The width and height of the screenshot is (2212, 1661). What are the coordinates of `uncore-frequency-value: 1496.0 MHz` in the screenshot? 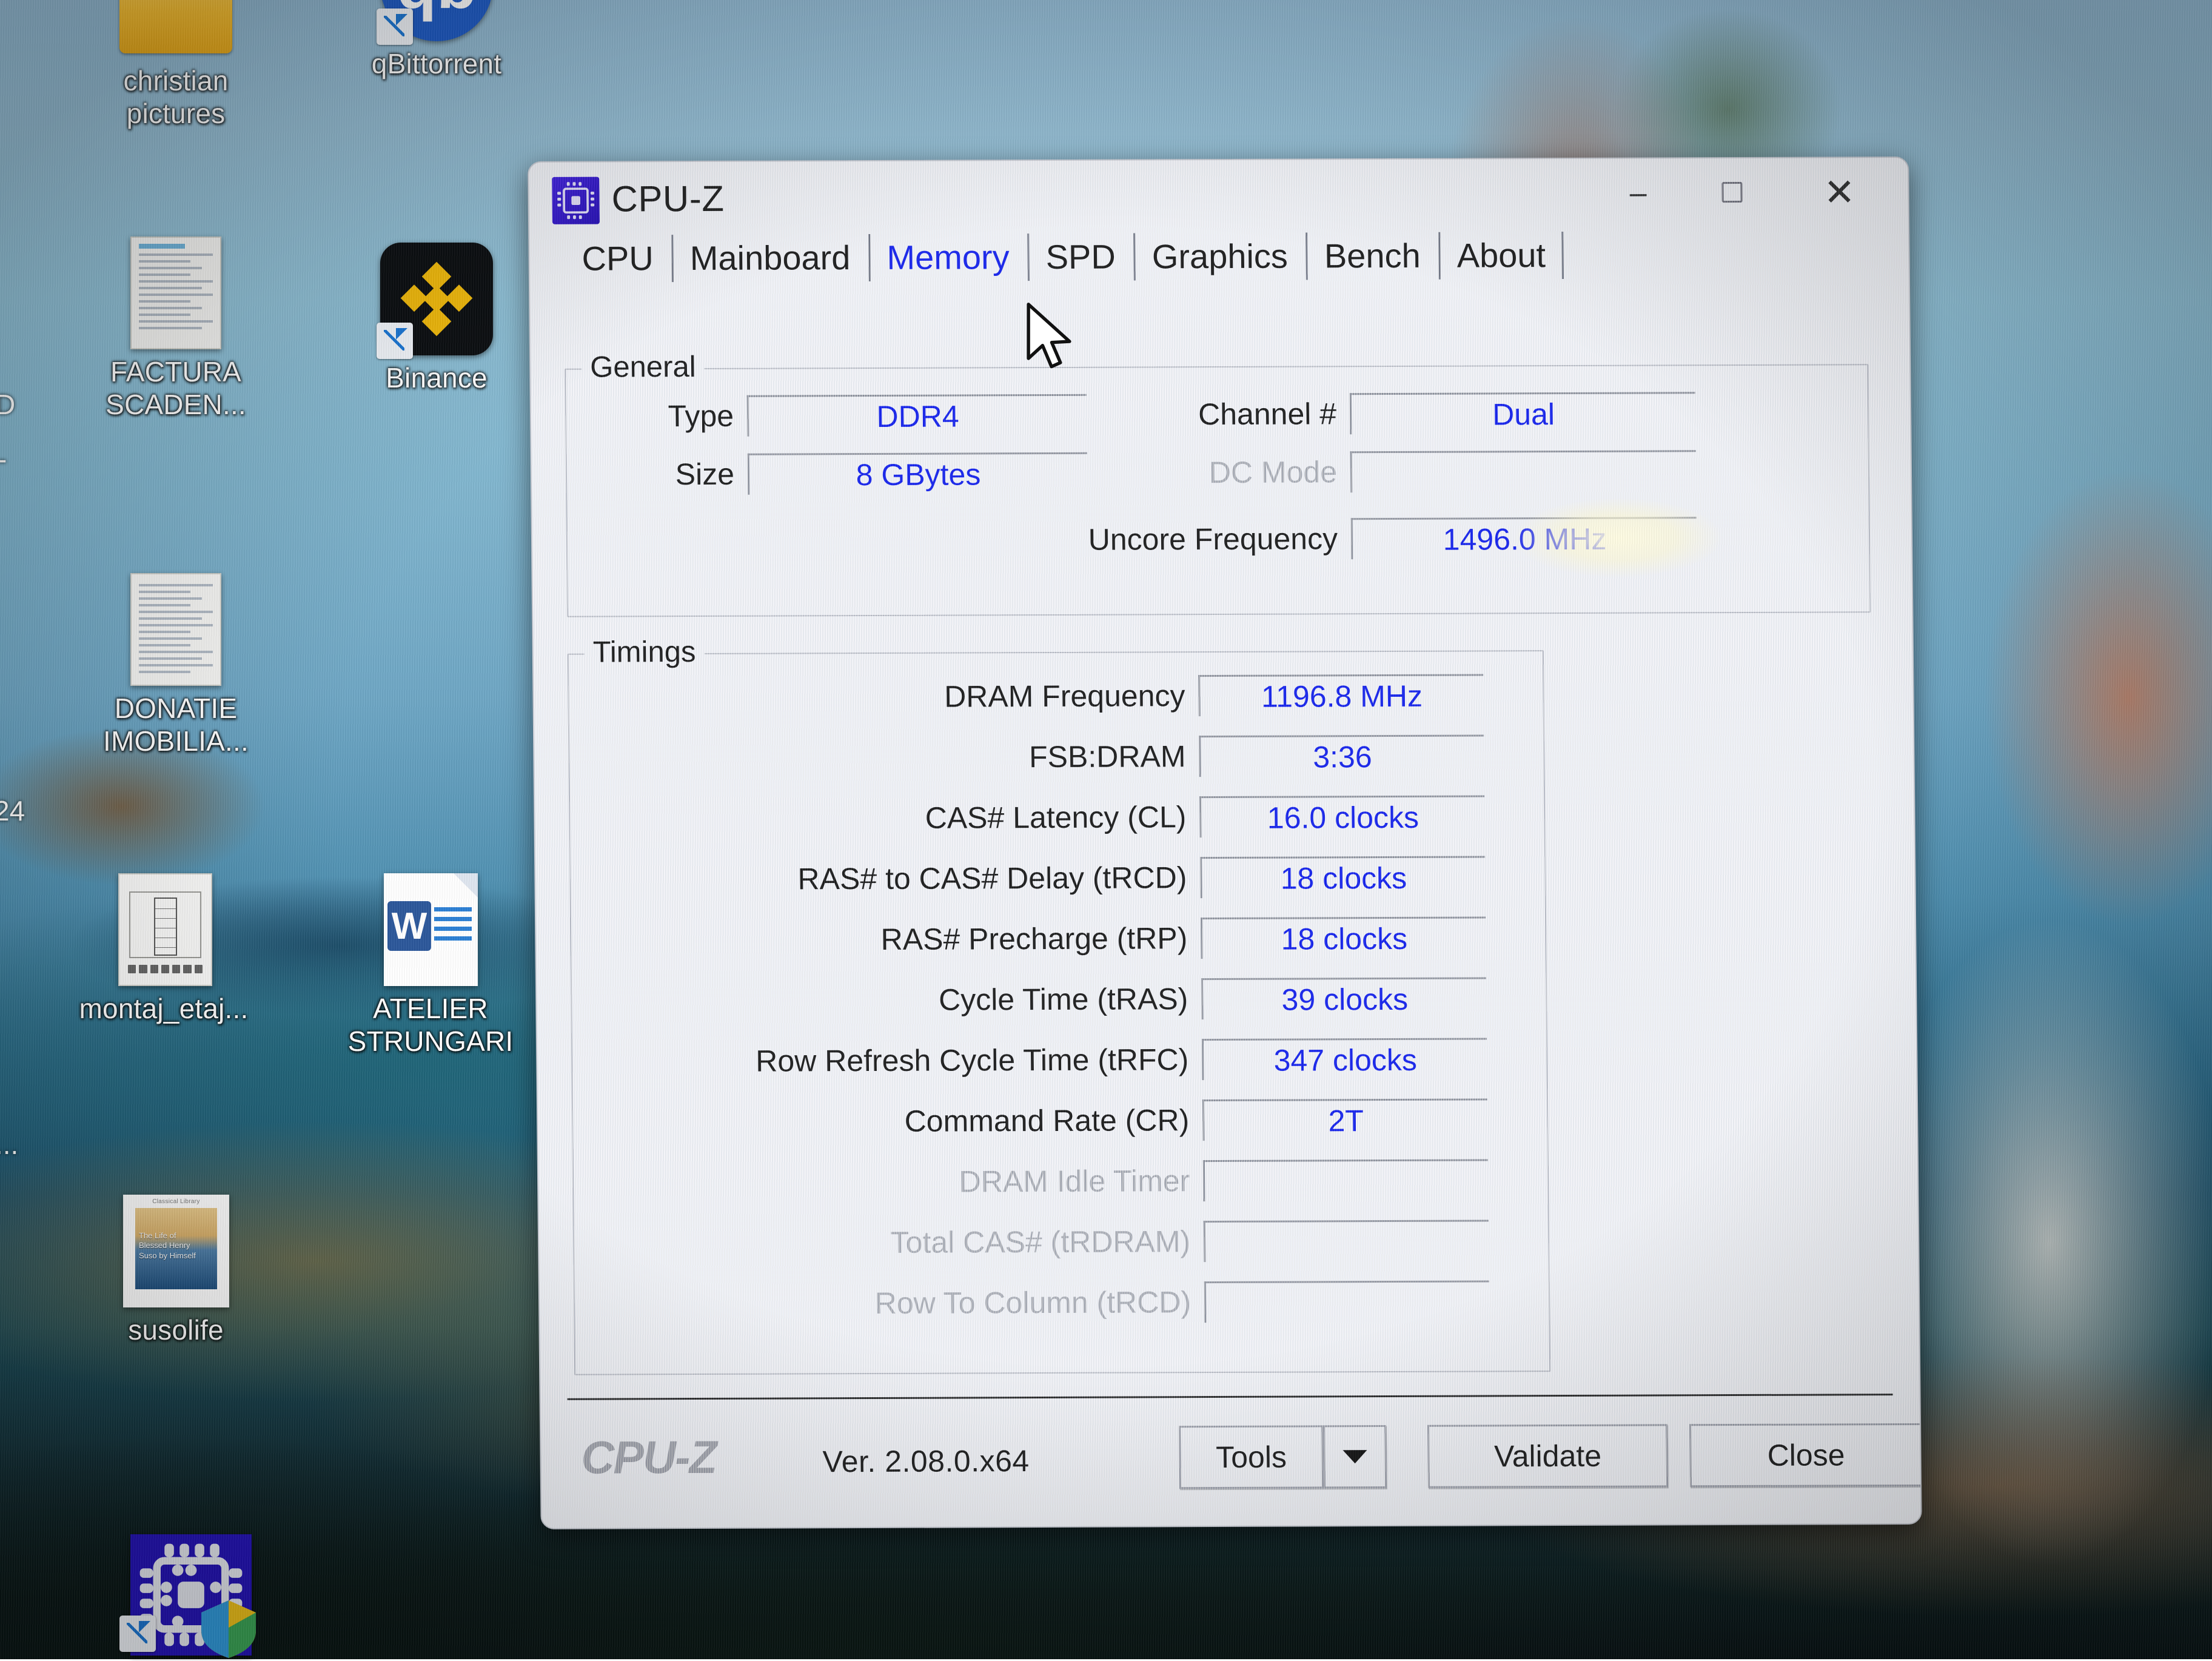 It's located at (1525, 539).